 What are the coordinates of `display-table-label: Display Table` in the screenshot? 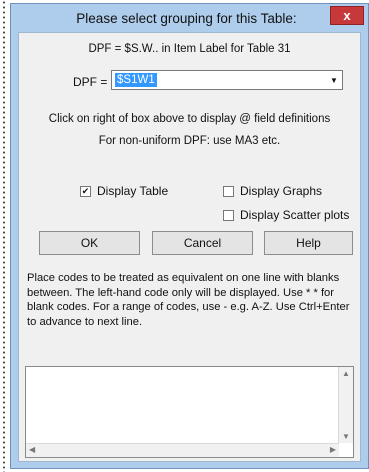 It's located at (133, 191).